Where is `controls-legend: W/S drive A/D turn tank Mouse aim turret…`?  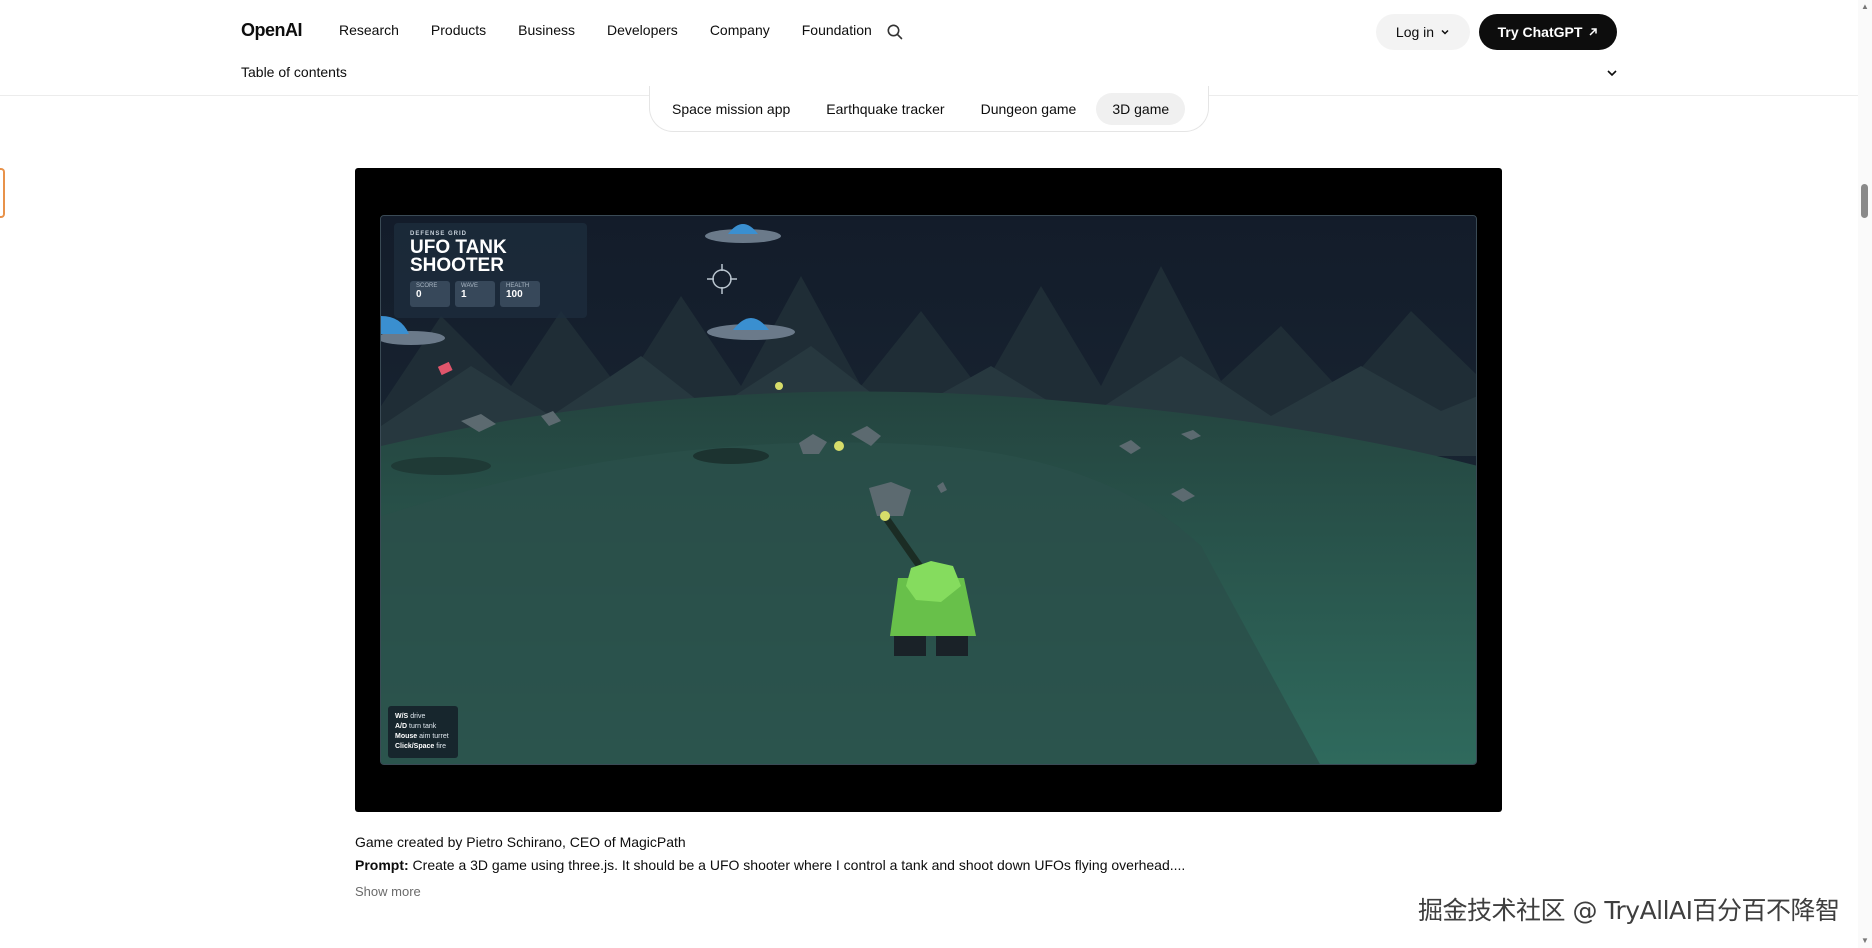
controls-legend: W/S drive A/D turn tank Mouse aim turret… is located at coordinates (423, 732).